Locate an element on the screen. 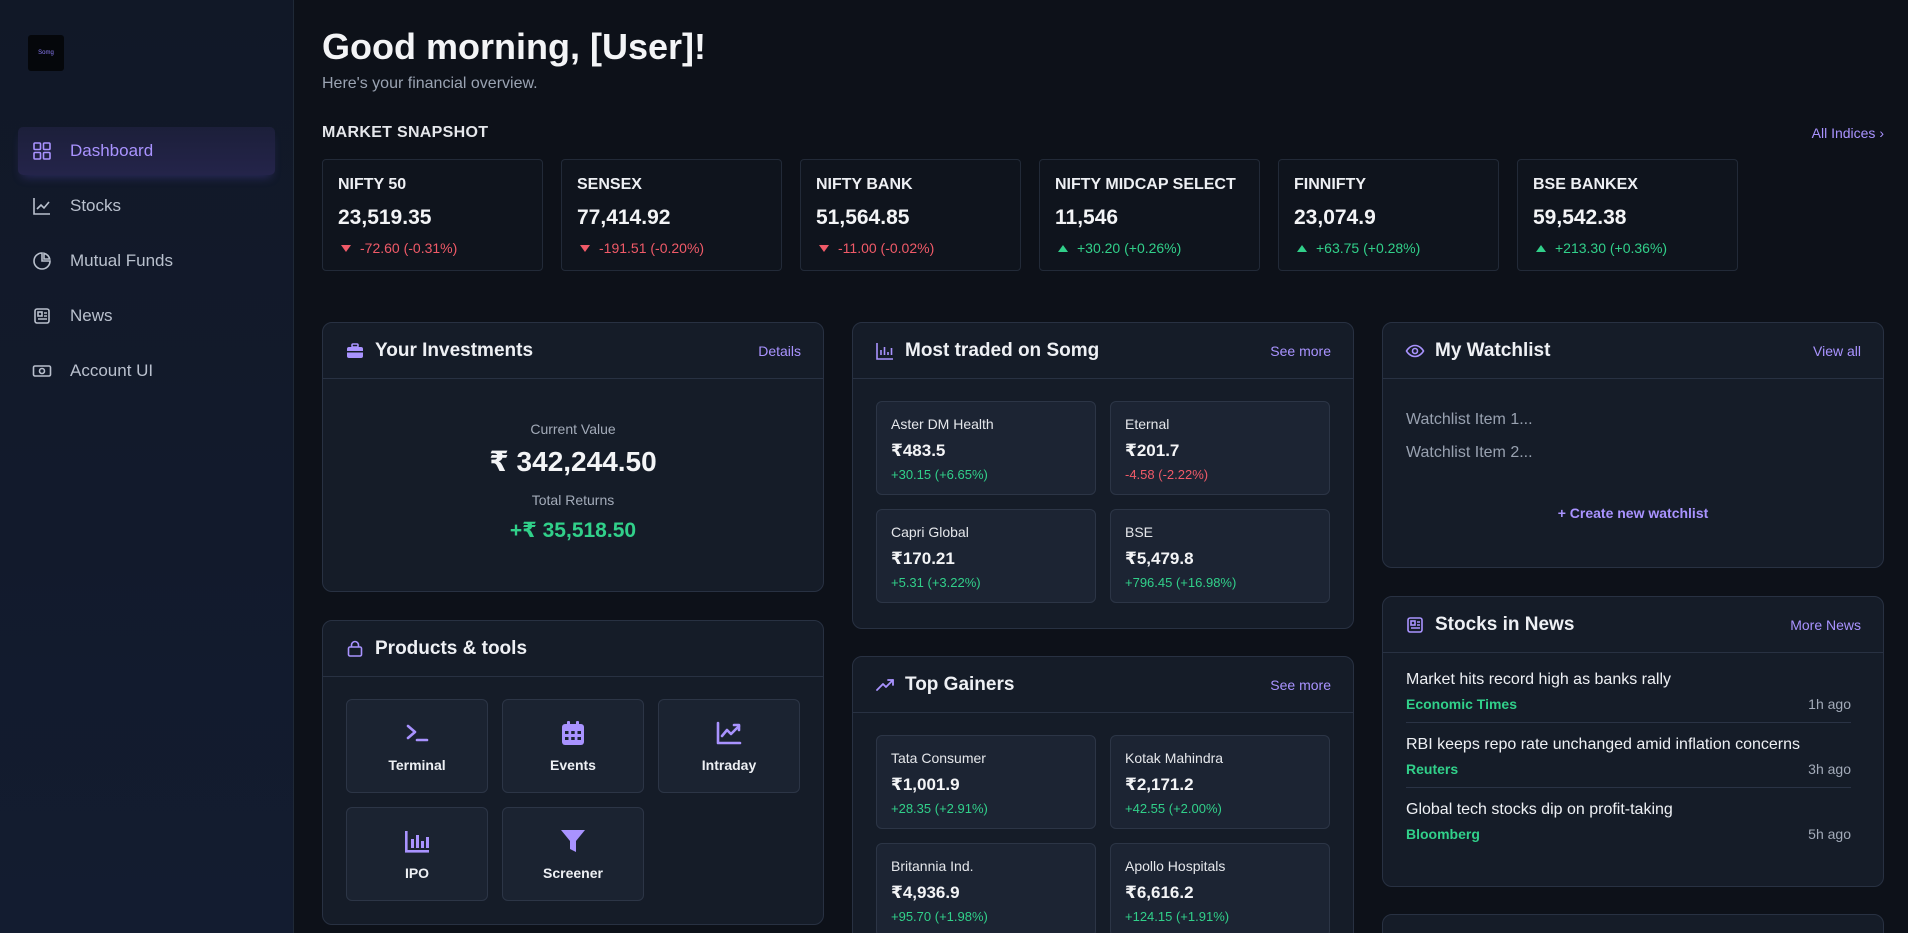  sidebar-item-label: Mutual Funds is located at coordinates (121, 260).